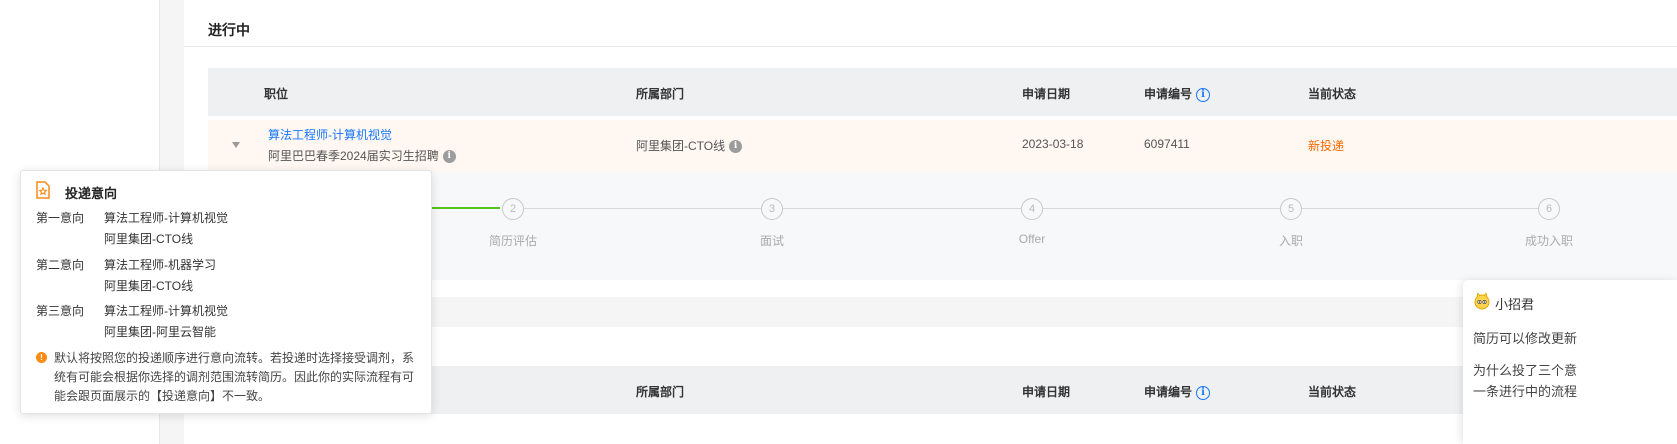  What do you see at coordinates (1326, 146) in the screenshot?
I see `status-badge: 新投递` at bounding box center [1326, 146].